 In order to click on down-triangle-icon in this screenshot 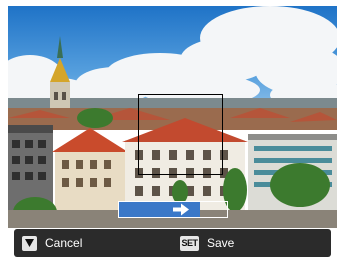, I will do `click(29, 243)`.